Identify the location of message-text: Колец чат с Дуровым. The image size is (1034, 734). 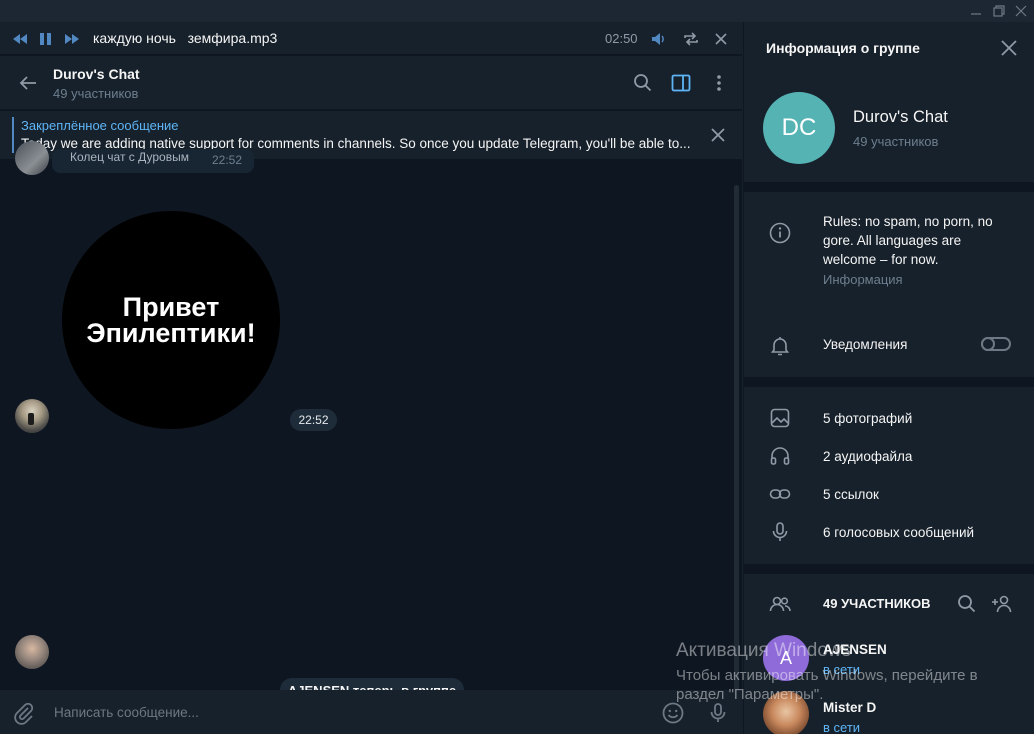
(129, 157).